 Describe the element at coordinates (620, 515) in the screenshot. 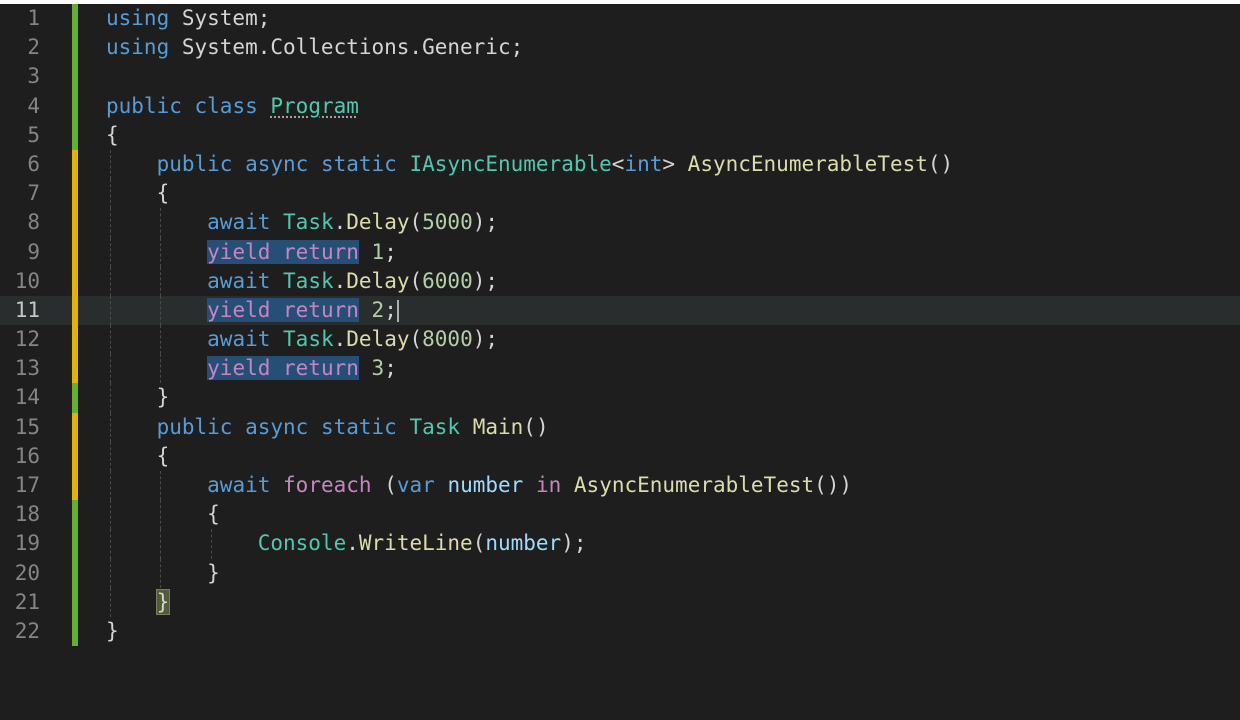

I see `code-line: 18 {` at that location.